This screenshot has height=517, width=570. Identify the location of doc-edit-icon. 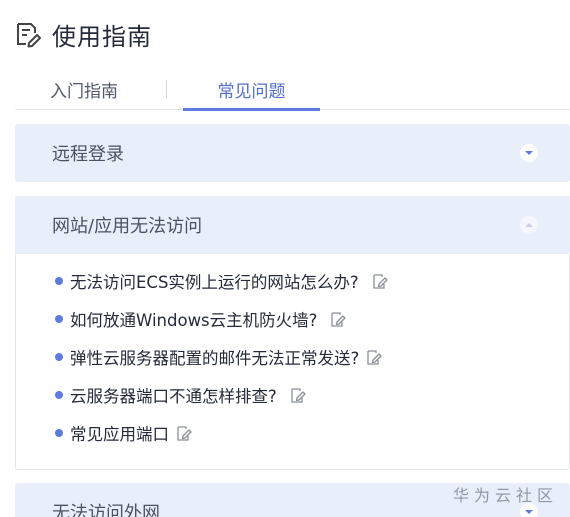
(29, 35).